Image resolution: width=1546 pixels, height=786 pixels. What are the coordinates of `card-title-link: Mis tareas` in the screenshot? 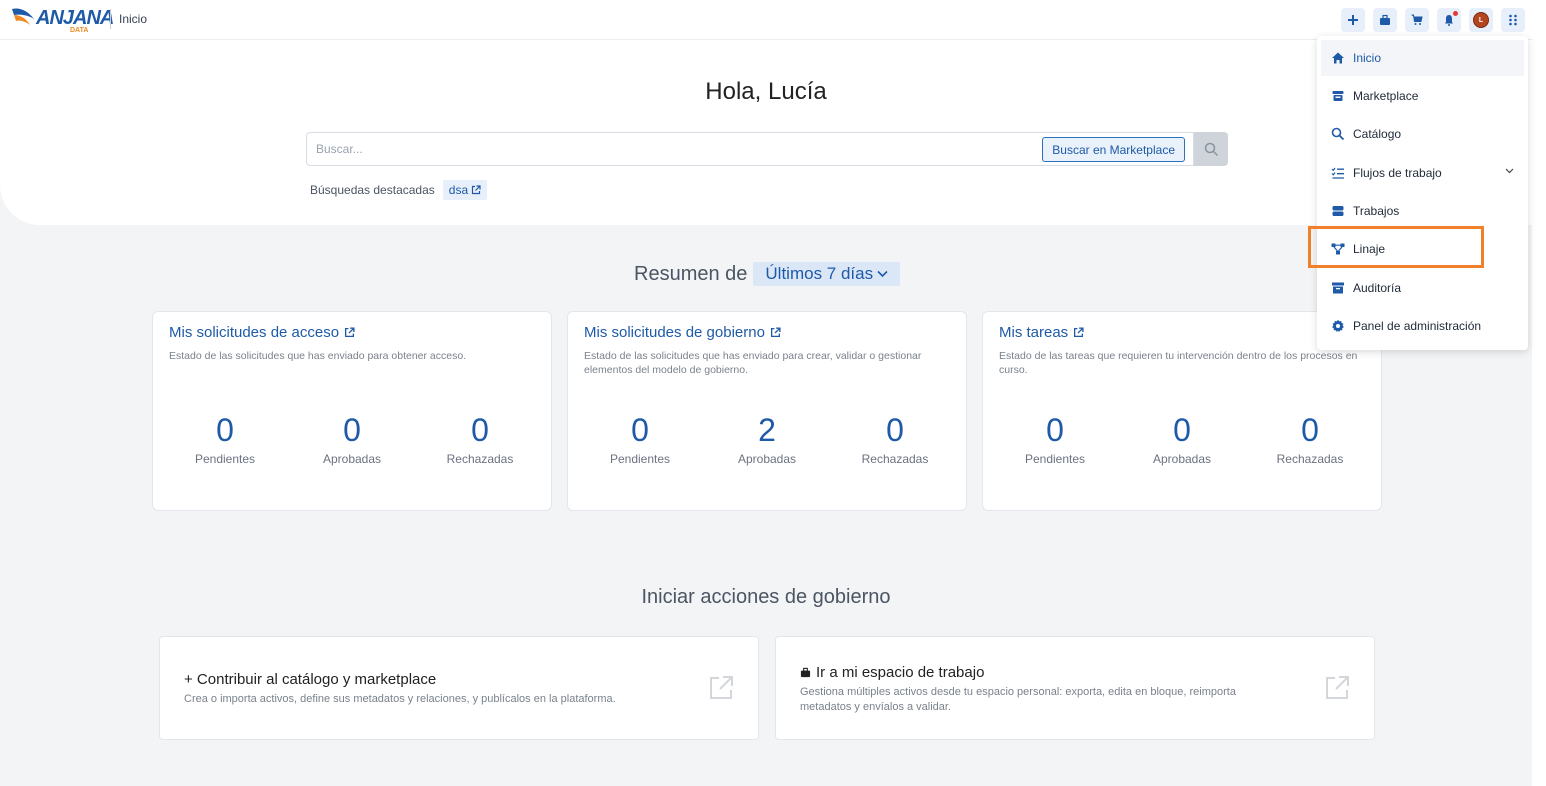 It's located at (1041, 332).